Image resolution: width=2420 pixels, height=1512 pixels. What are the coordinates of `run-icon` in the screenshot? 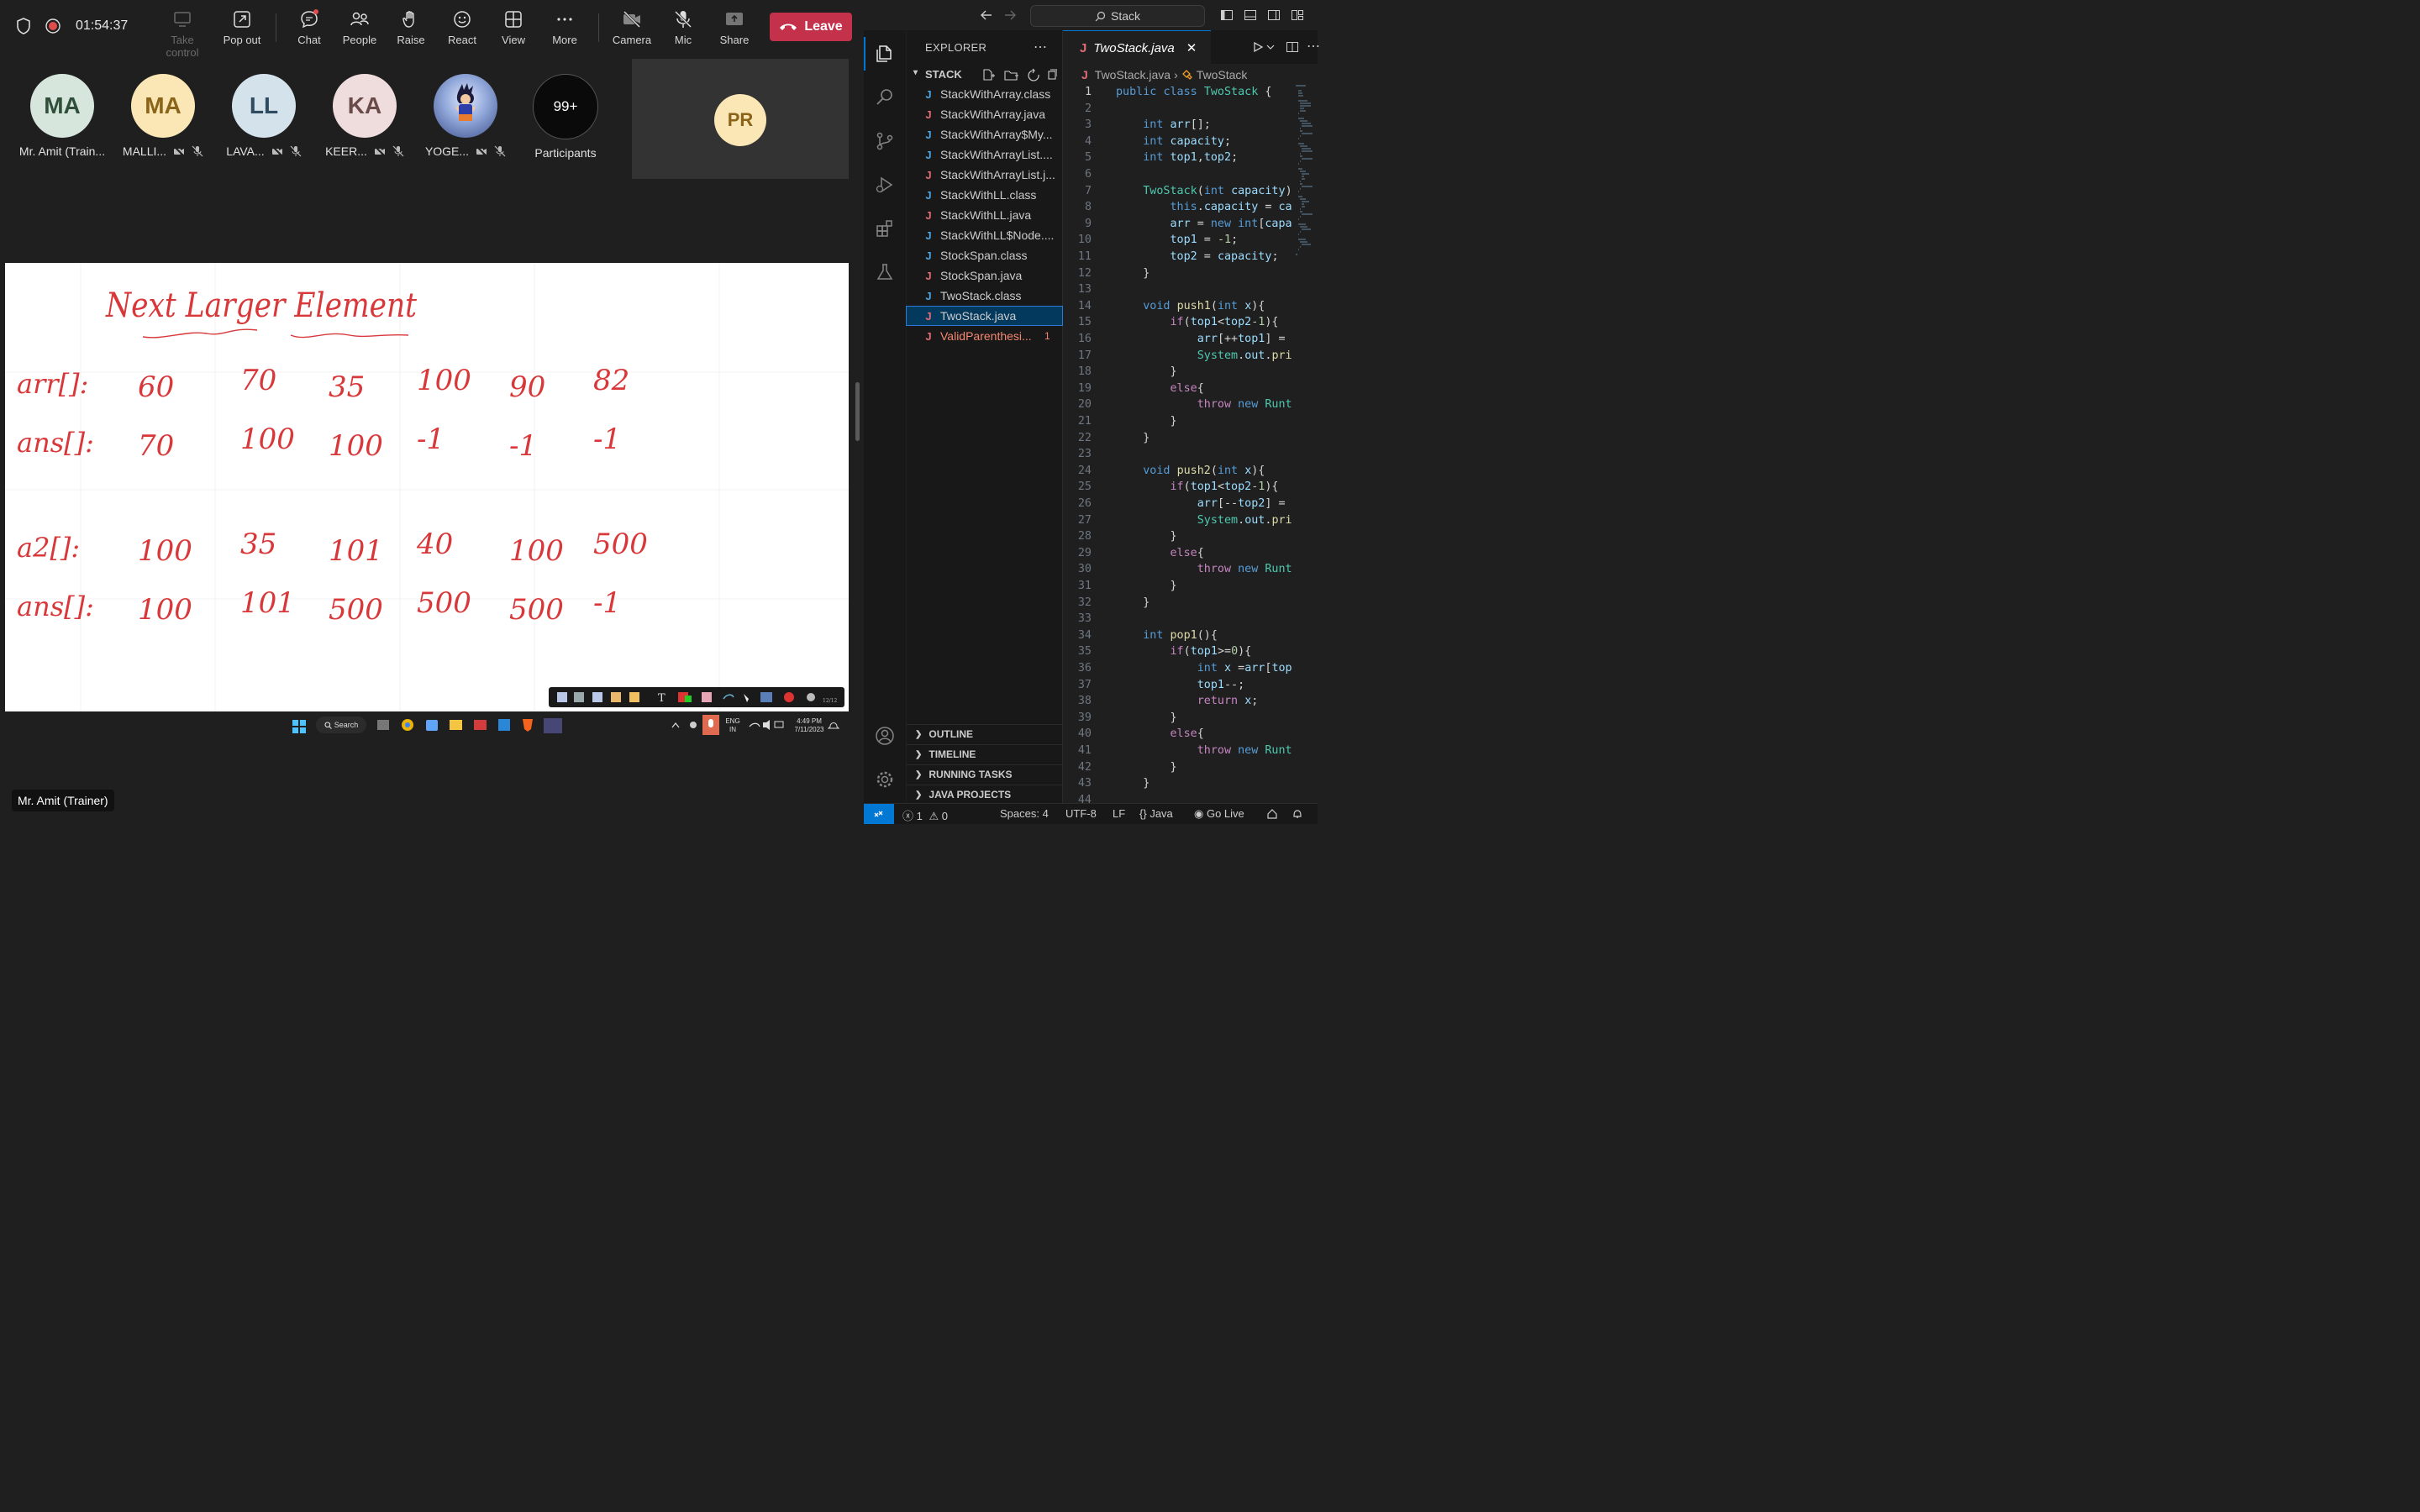 It's located at (1258, 47).